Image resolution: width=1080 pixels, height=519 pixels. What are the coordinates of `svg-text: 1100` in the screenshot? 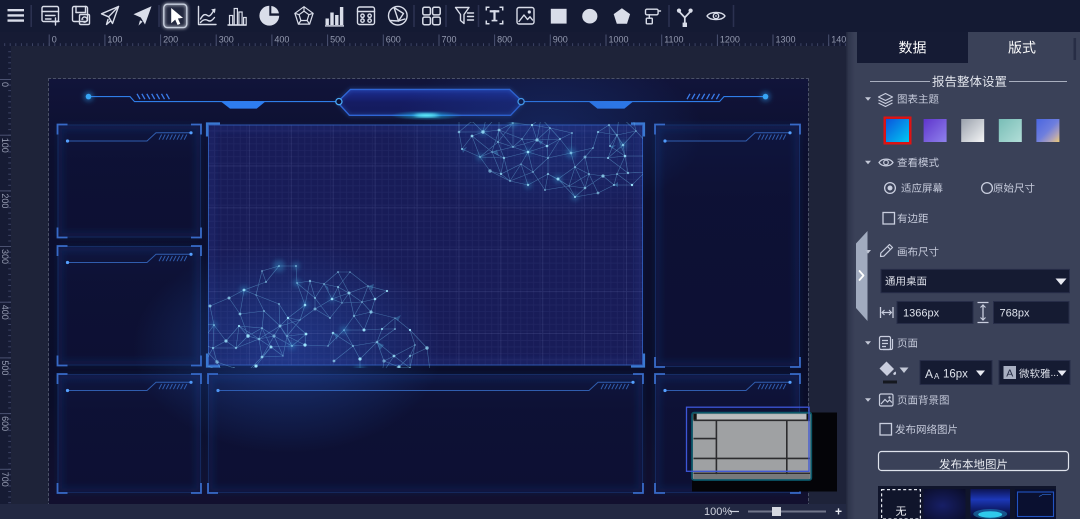 It's located at (673, 40).